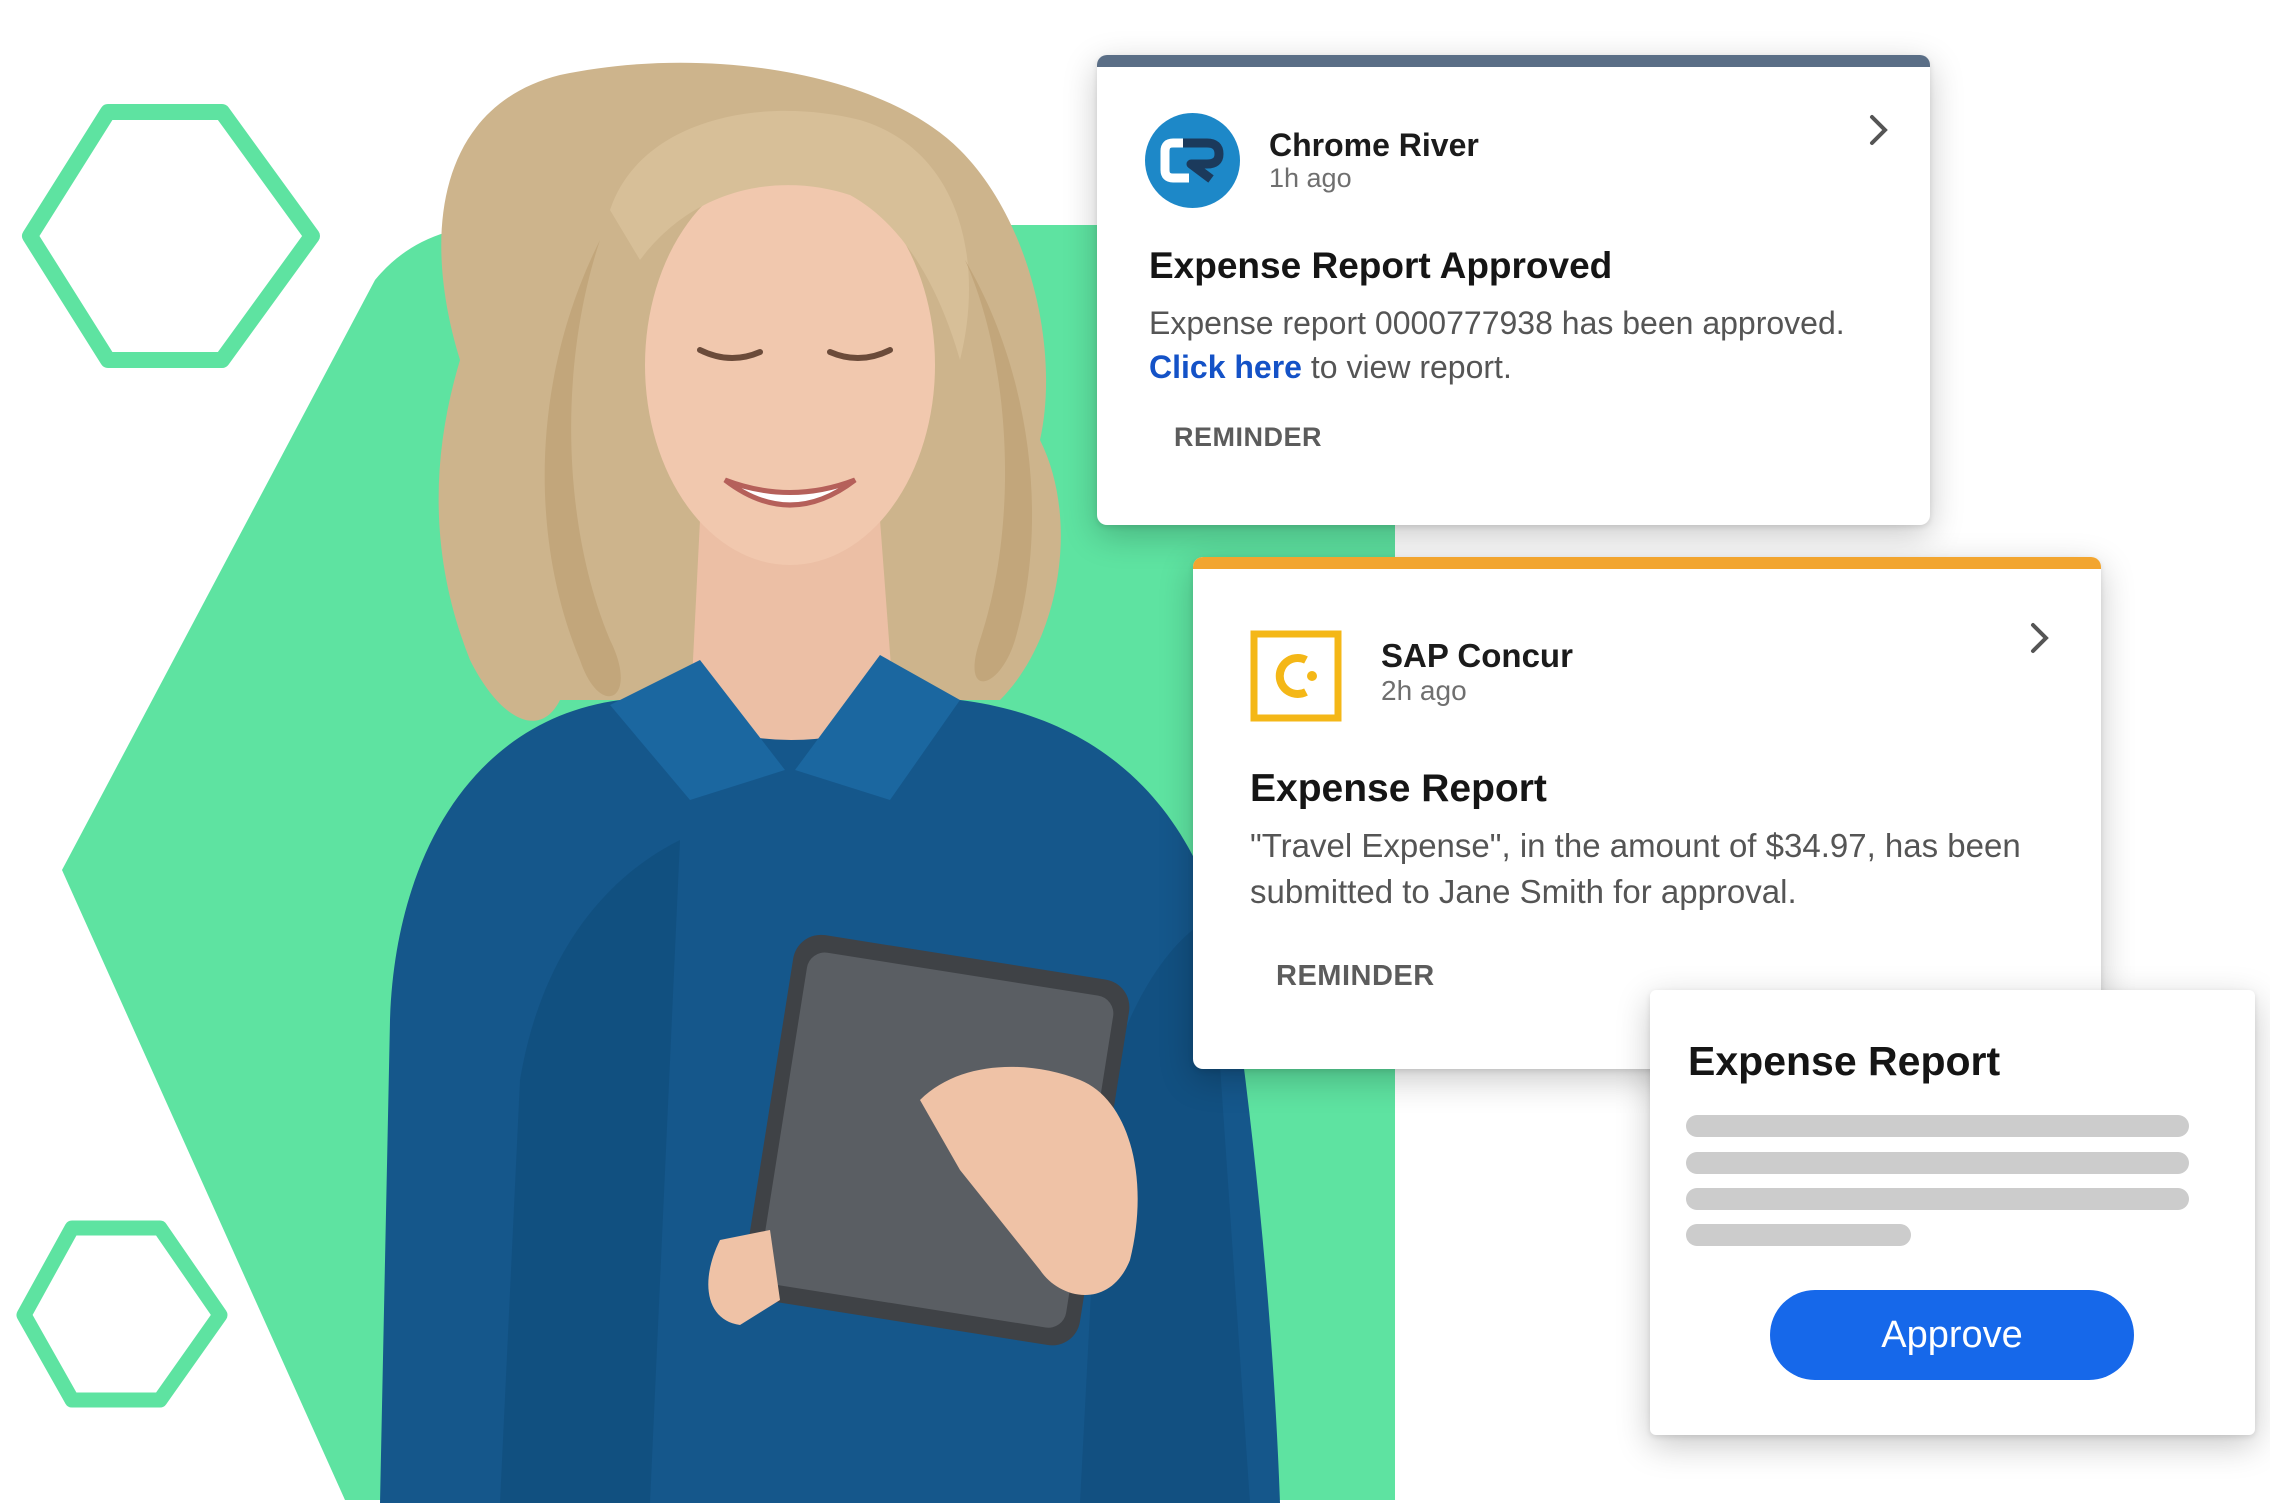 The image size is (2270, 1503). What do you see at coordinates (1192, 160) in the screenshot?
I see `chrome-river-logo-icon` at bounding box center [1192, 160].